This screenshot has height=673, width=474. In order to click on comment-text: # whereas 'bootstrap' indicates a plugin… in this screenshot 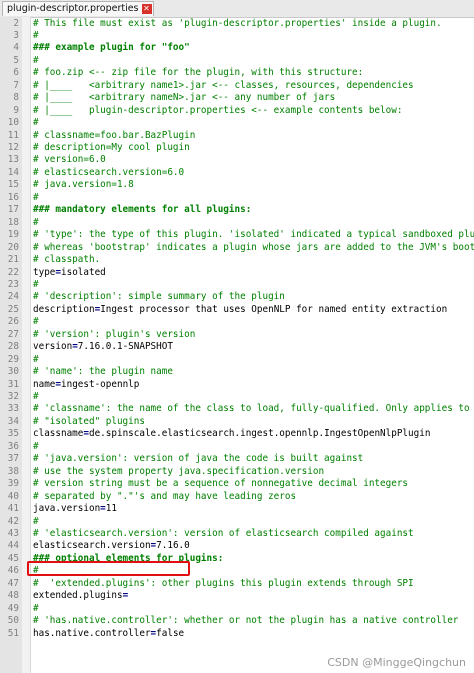, I will do `click(253, 247)`.